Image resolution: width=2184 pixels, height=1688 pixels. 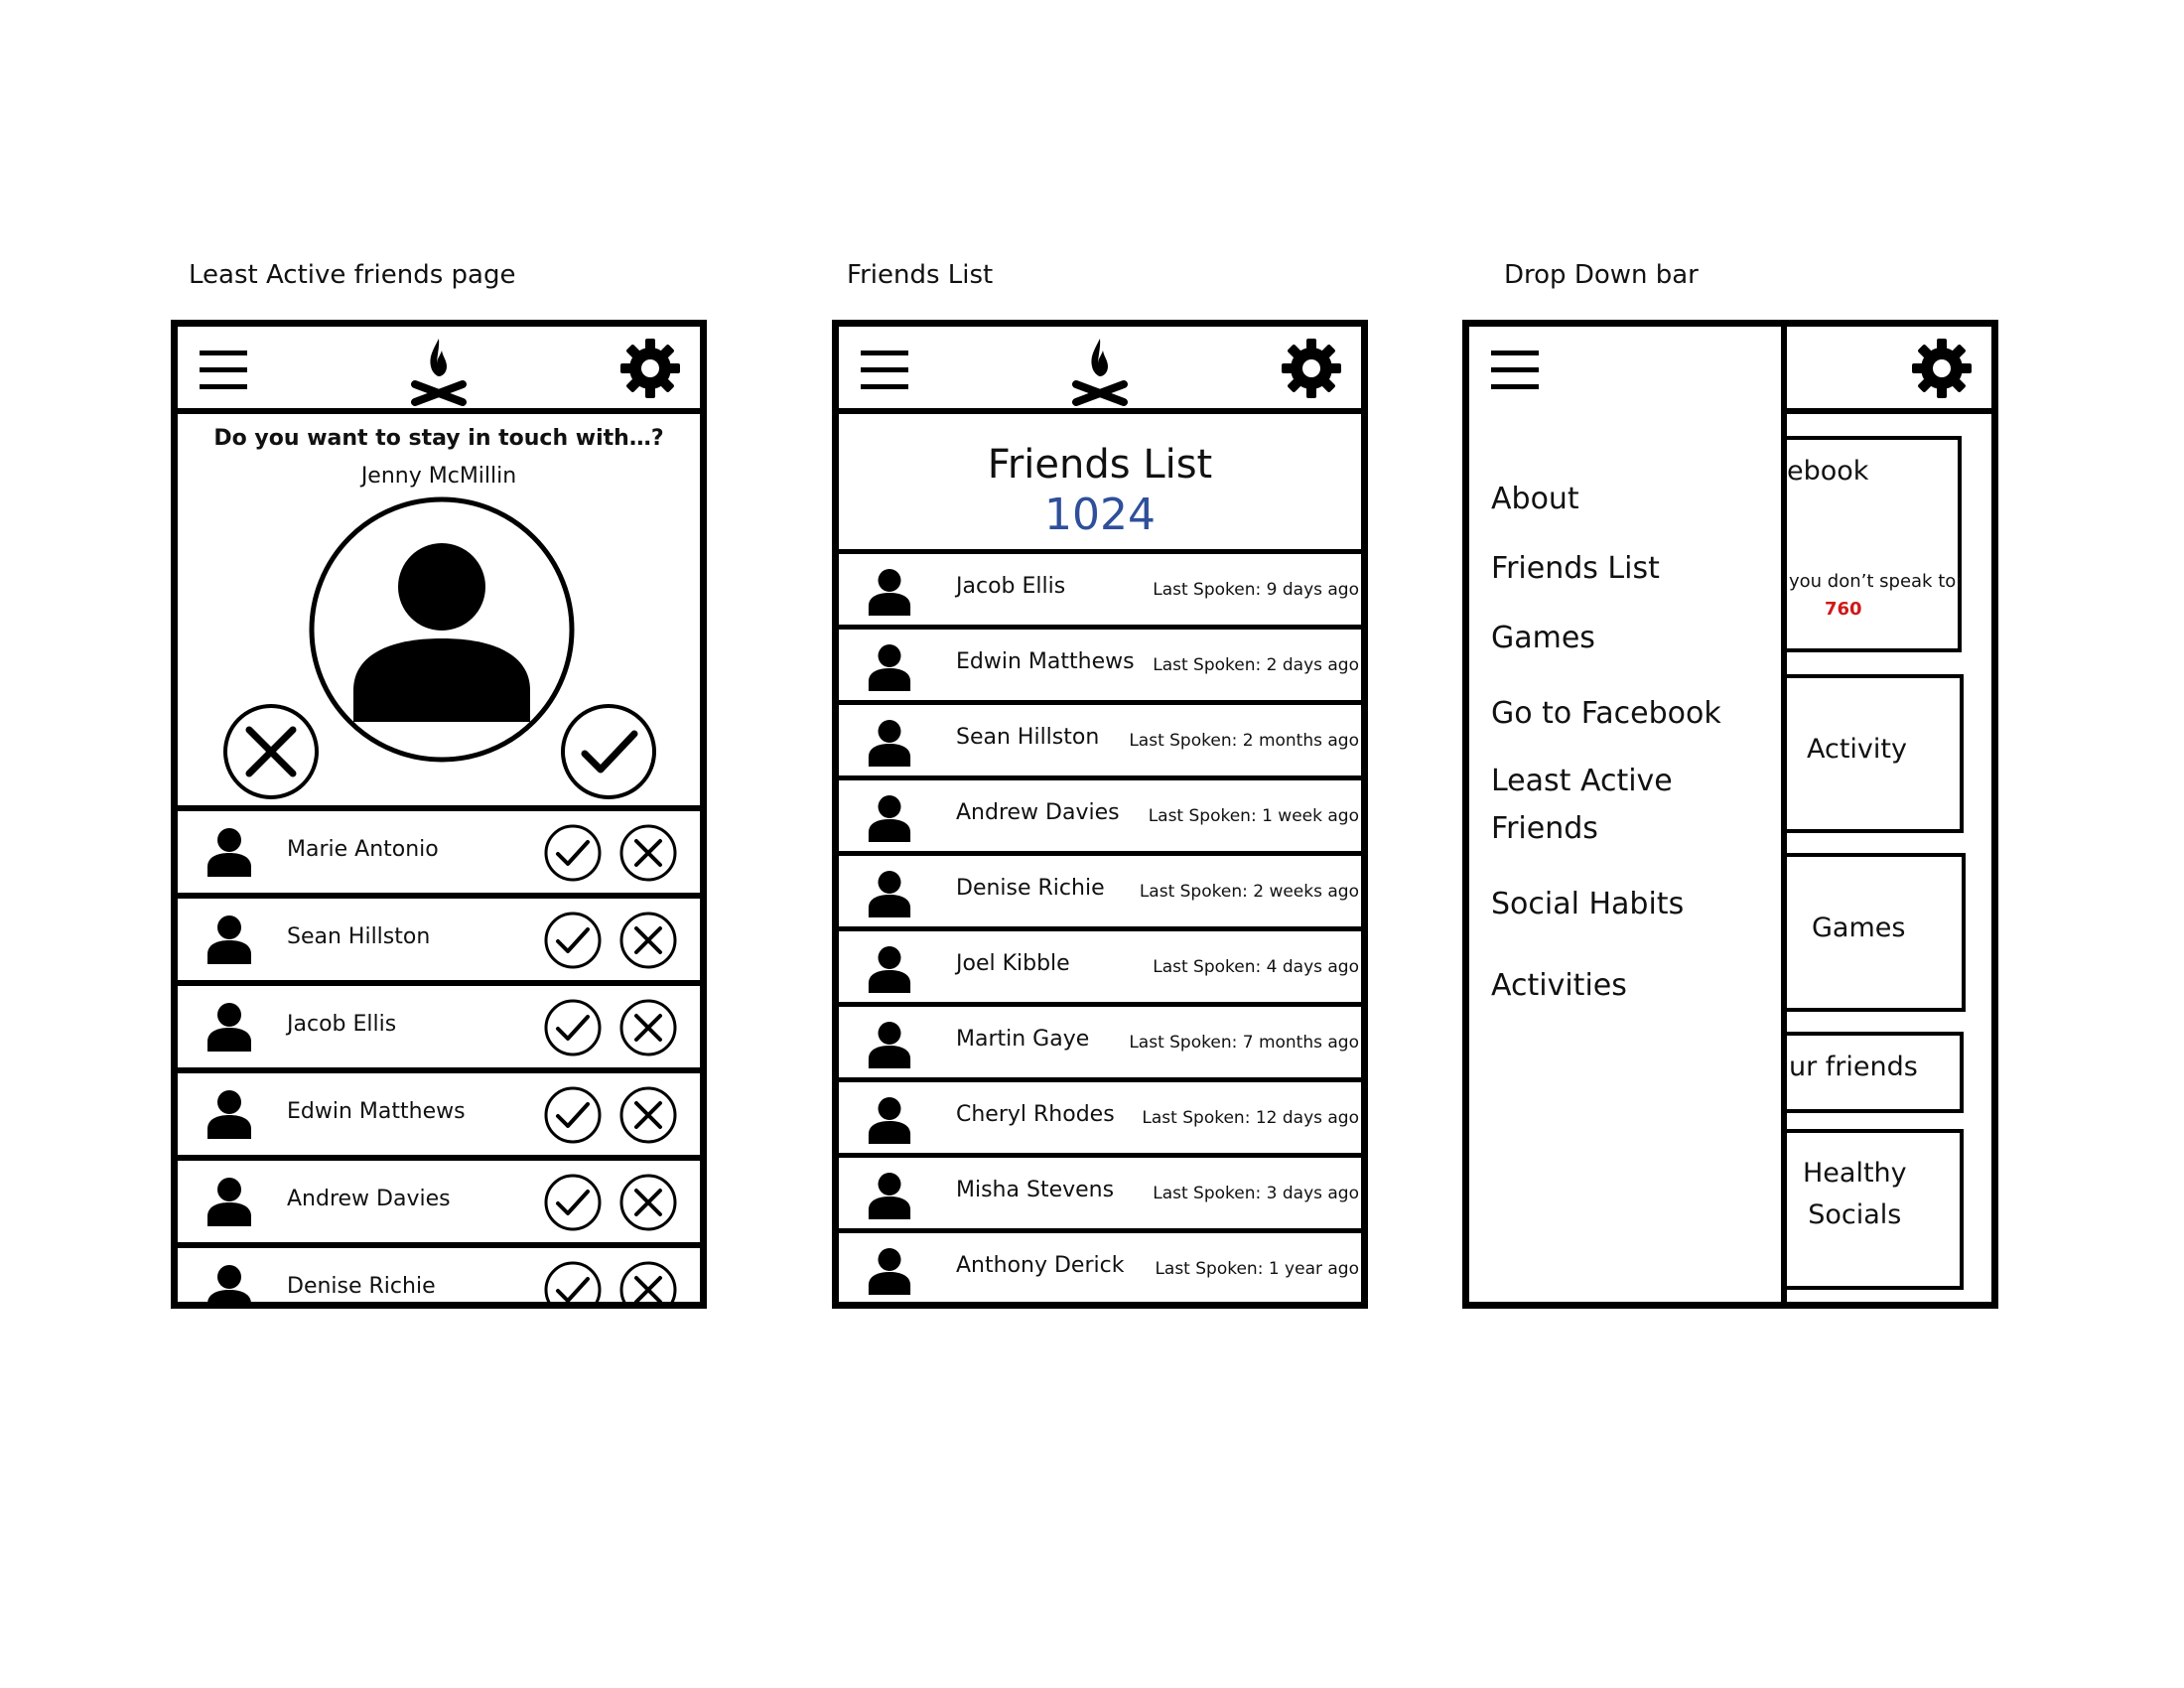 What do you see at coordinates (1257, 1269) in the screenshot?
I see `last-spoken: Last Spoken: 1 year ago` at bounding box center [1257, 1269].